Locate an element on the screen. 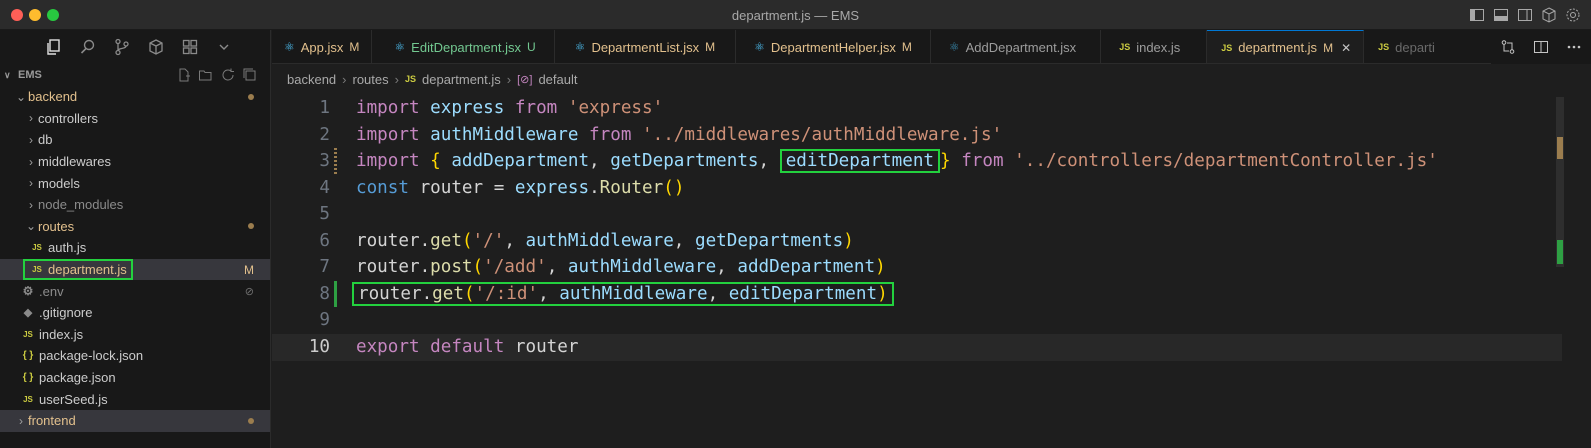 Image resolution: width=1591 pixels, height=448 pixels. file-userseed-js: JS userSeed.js is located at coordinates (135, 399).